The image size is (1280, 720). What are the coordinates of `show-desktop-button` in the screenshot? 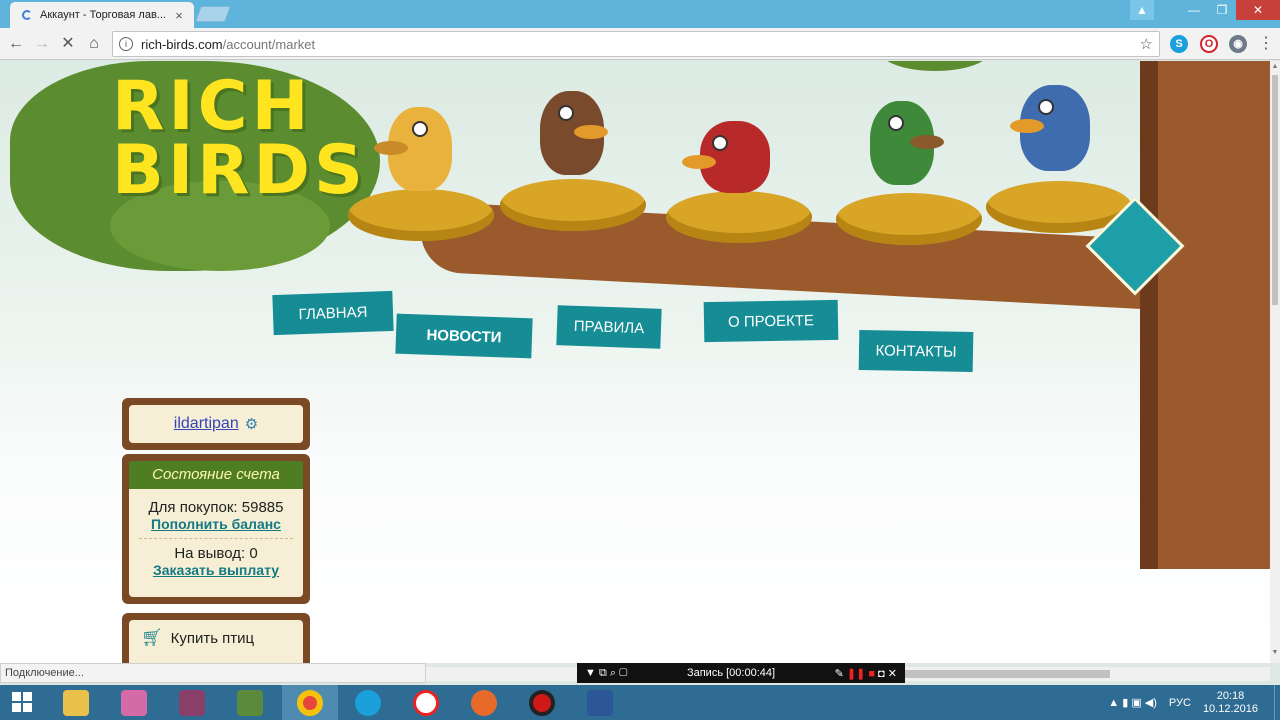 It's located at (1277, 702).